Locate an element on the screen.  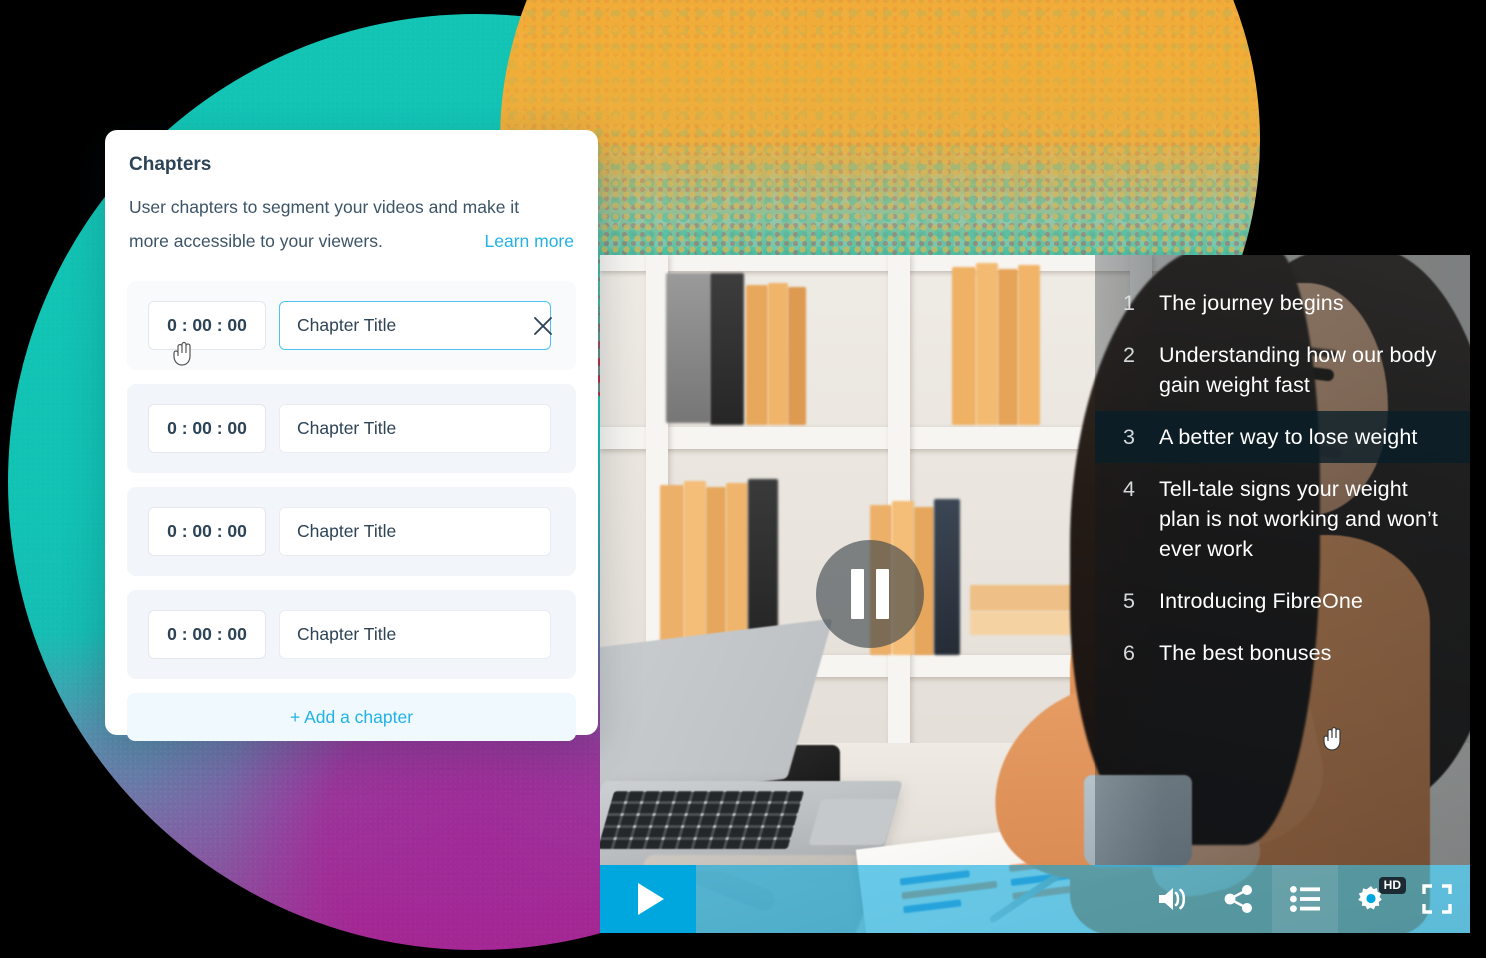
hd-badge: HD is located at coordinates (1392, 886).